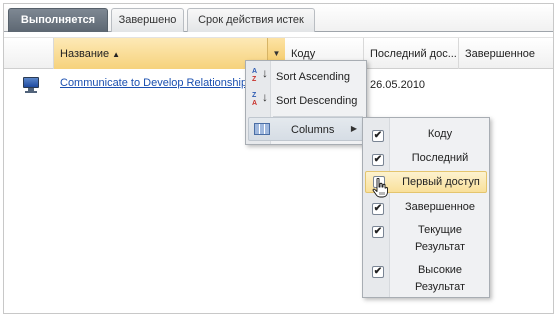 This screenshot has height=318, width=558. I want to click on column-header-completed: Завершенное, so click(506, 53).